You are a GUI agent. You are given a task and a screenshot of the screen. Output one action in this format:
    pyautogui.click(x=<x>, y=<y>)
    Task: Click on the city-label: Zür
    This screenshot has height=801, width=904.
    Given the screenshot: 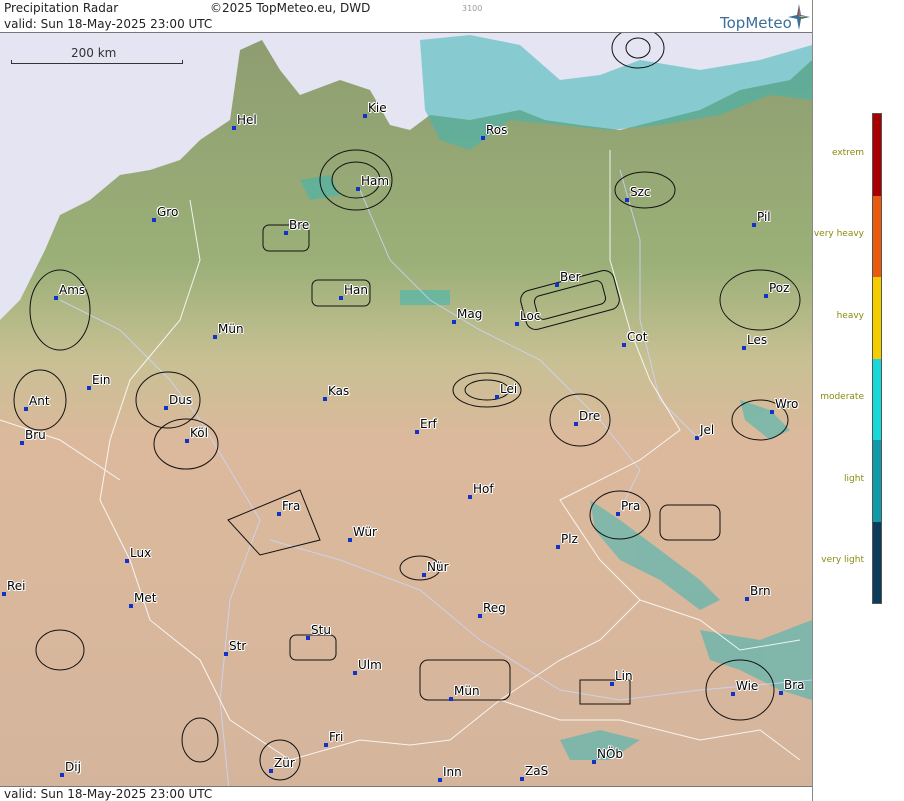 What is the action you would take?
    pyautogui.click(x=284, y=763)
    